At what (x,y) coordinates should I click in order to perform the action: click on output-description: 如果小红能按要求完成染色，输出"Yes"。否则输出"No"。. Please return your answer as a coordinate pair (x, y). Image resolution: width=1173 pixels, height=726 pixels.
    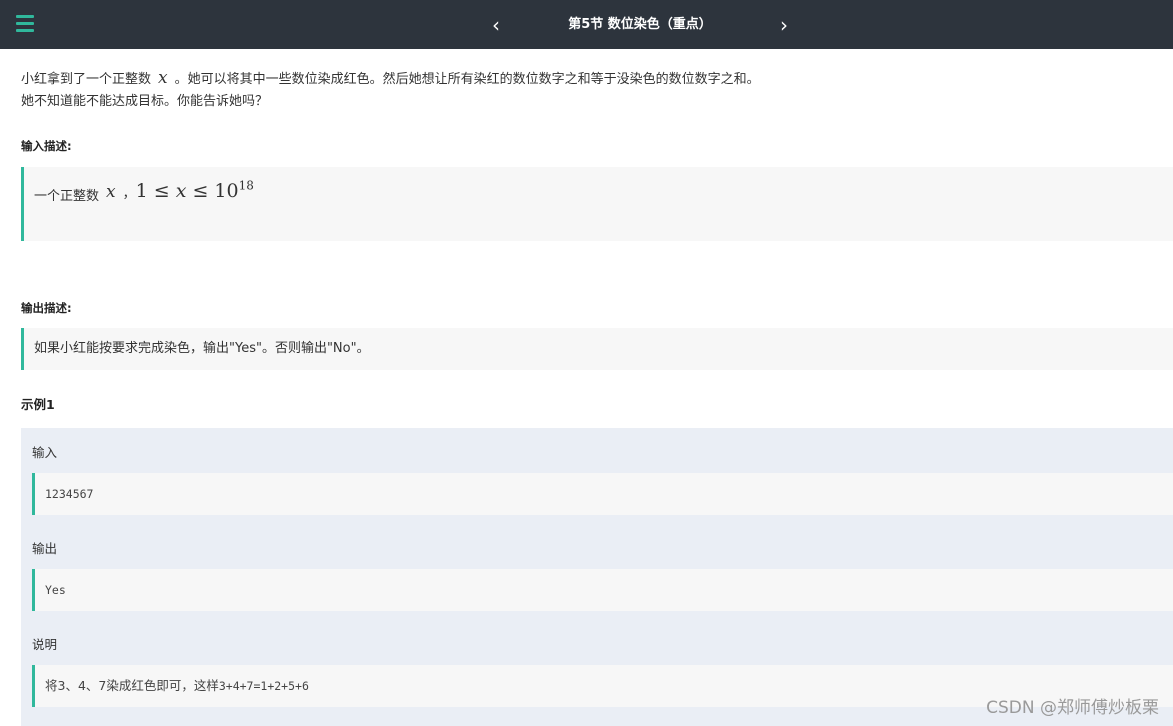
    Looking at the image, I should click on (597, 349).